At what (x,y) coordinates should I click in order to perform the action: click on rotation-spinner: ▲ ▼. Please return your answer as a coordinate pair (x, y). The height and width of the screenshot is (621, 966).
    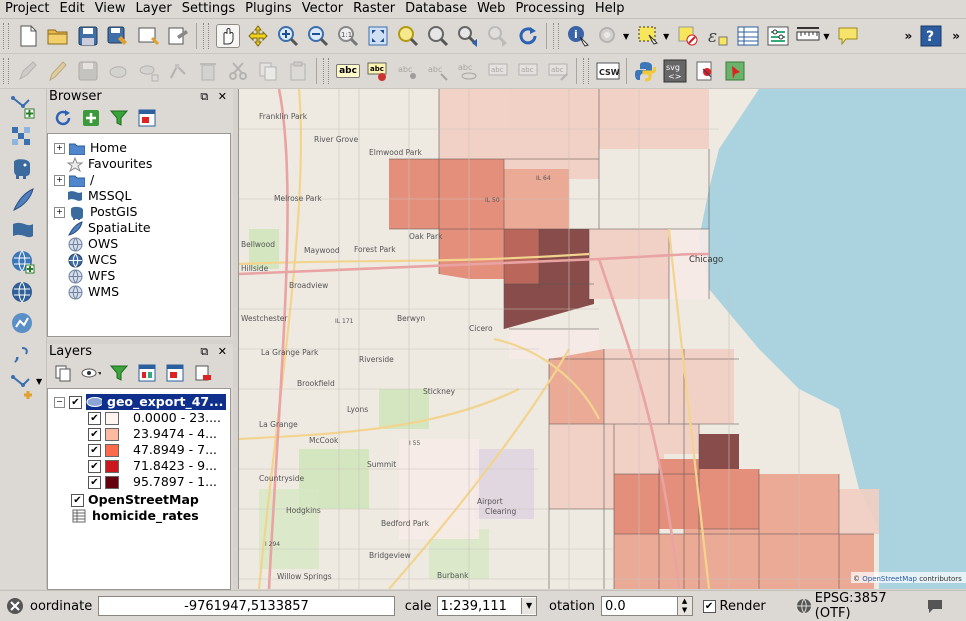
    Looking at the image, I should click on (685, 606).